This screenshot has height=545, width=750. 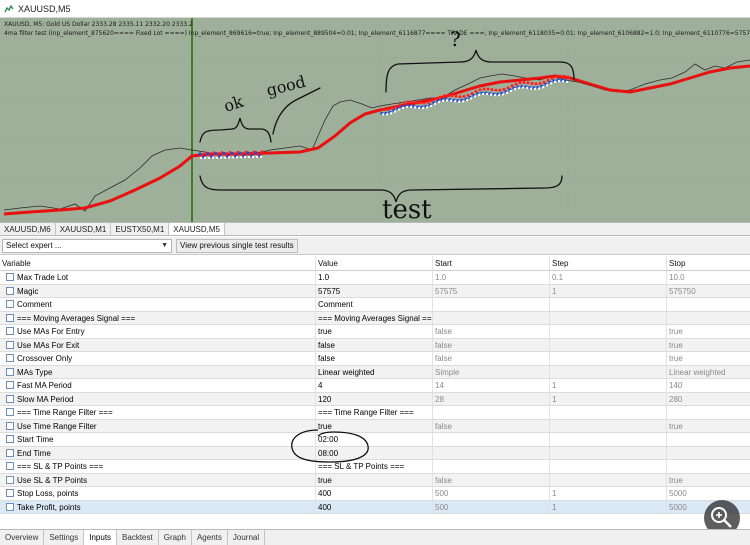 I want to click on table-row: End Time 08:00, so click(x=375, y=453).